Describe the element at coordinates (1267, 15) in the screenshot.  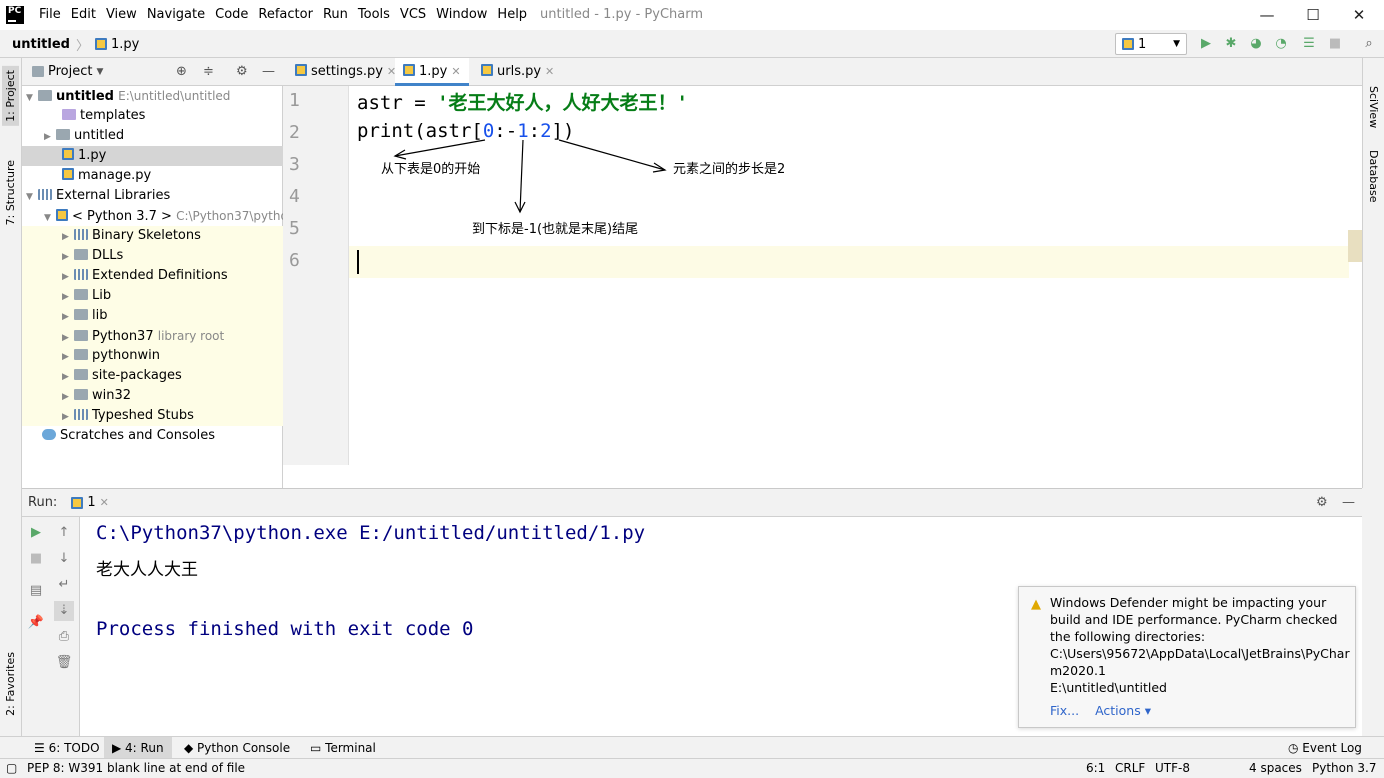
I see `minimize-button: —` at that location.